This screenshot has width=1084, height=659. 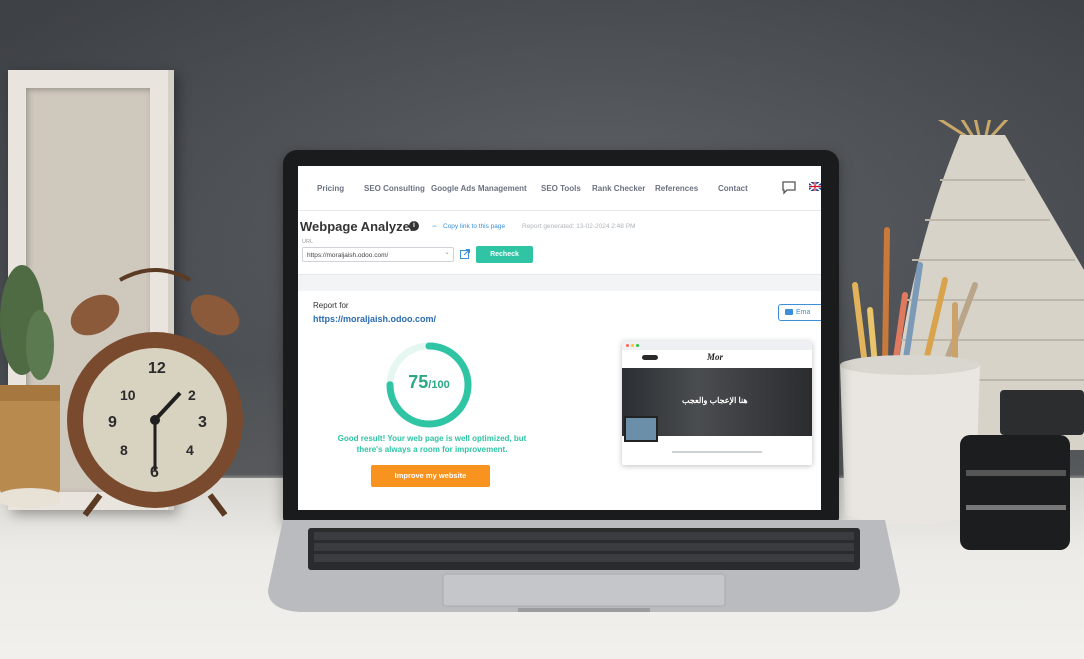 What do you see at coordinates (465, 254) in the screenshot?
I see `external-link-icon` at bounding box center [465, 254].